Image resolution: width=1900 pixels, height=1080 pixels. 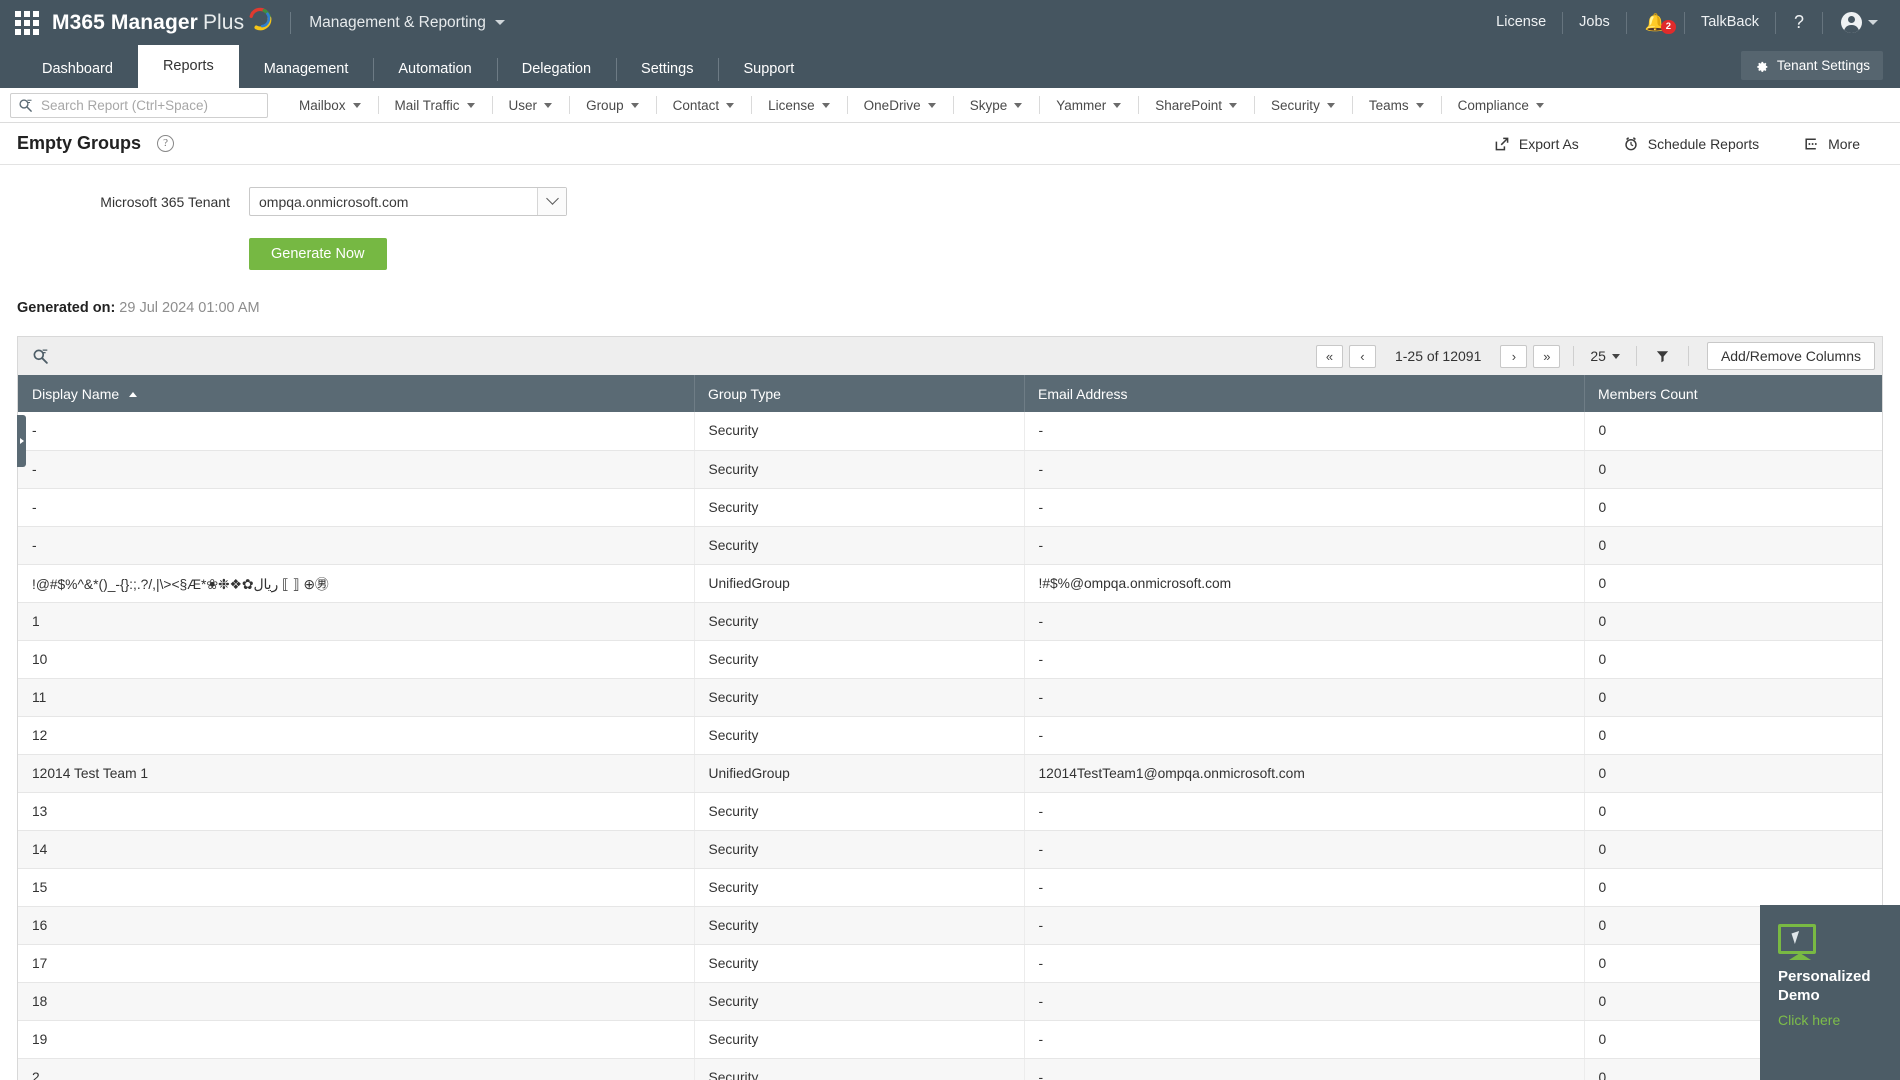 I want to click on page-size-select: 25, so click(x=1605, y=356).